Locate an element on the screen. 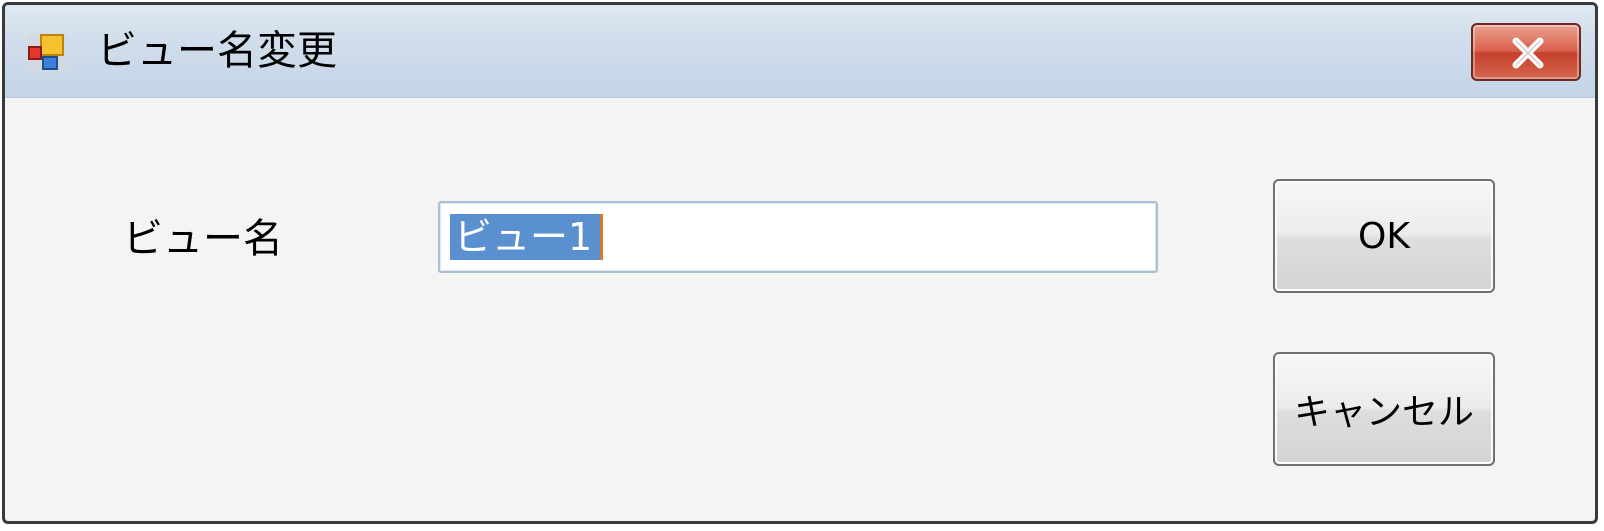  cancel-button: キャンセル is located at coordinates (1384, 409).